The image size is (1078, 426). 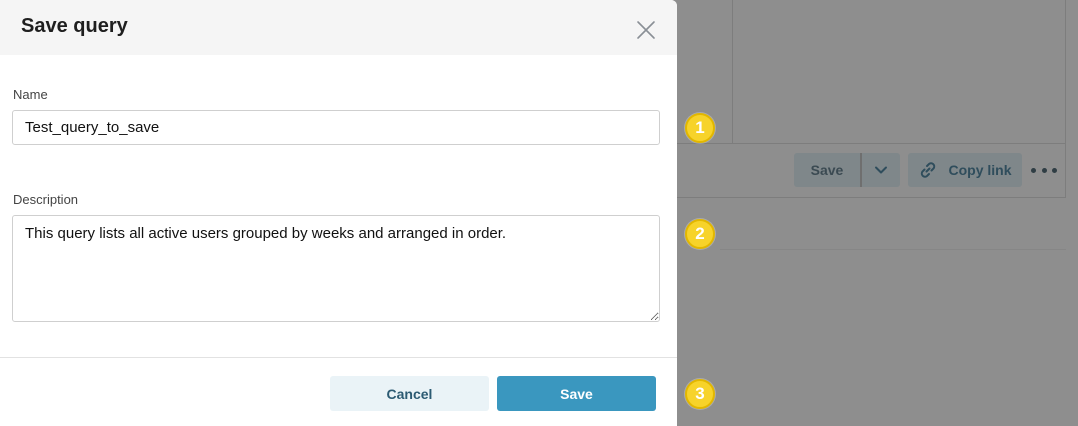 I want to click on chevron-down-icon, so click(x=881, y=170).